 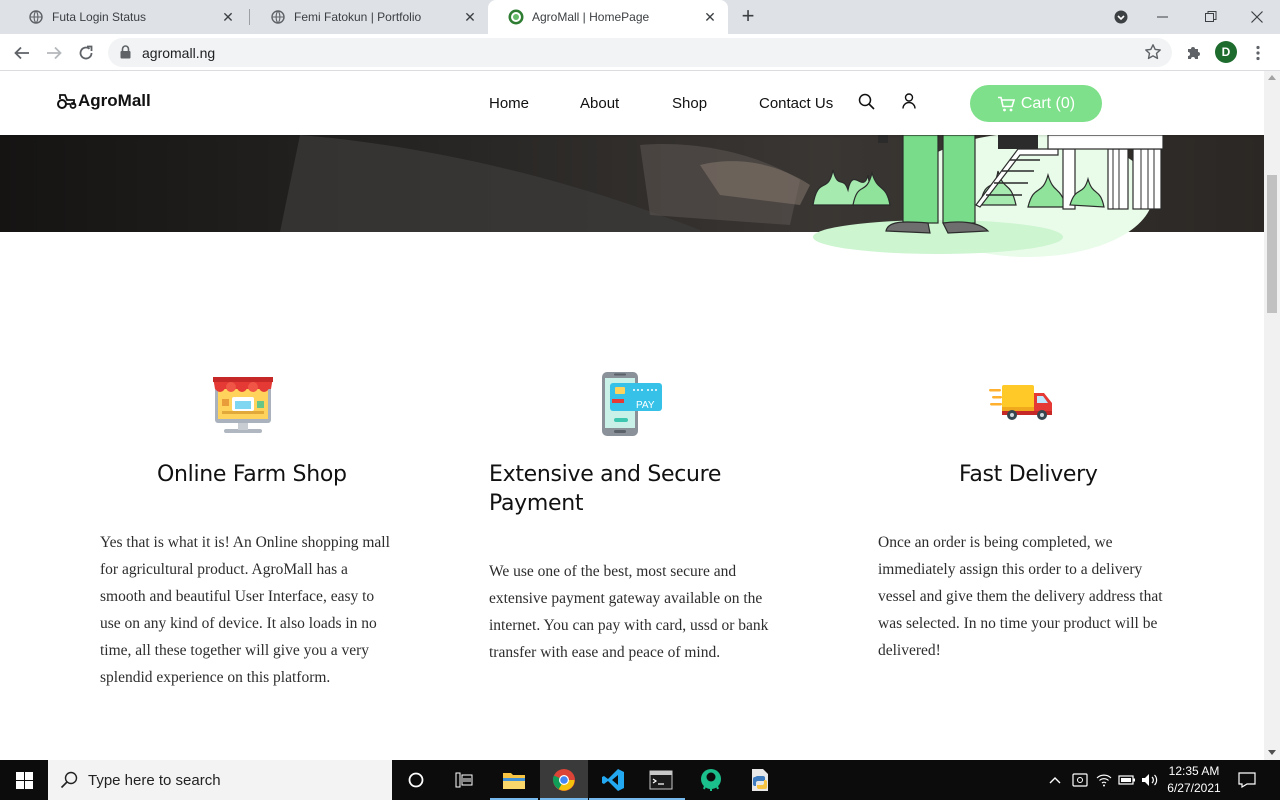 I want to click on folder-icon, so click(x=514, y=781).